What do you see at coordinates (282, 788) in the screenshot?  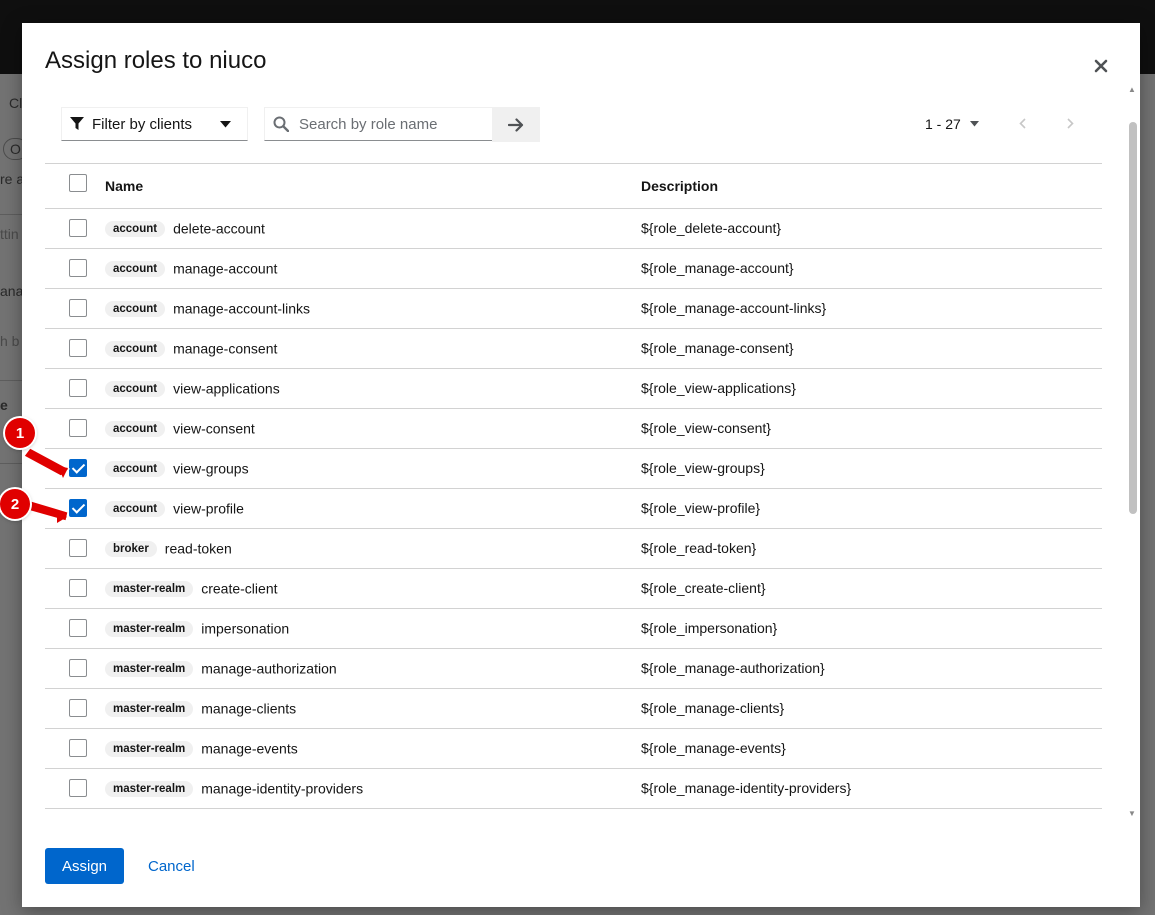 I see `role-name: manage-identity-providers` at bounding box center [282, 788].